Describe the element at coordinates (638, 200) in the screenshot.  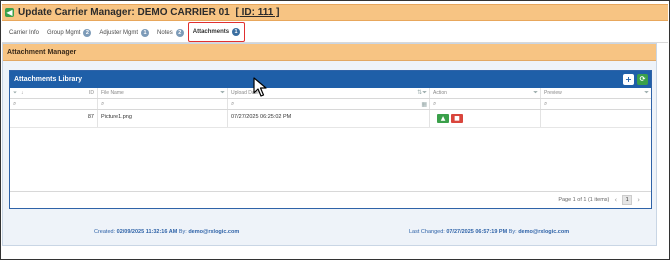
I see `chevron-right-icon: ›` at that location.